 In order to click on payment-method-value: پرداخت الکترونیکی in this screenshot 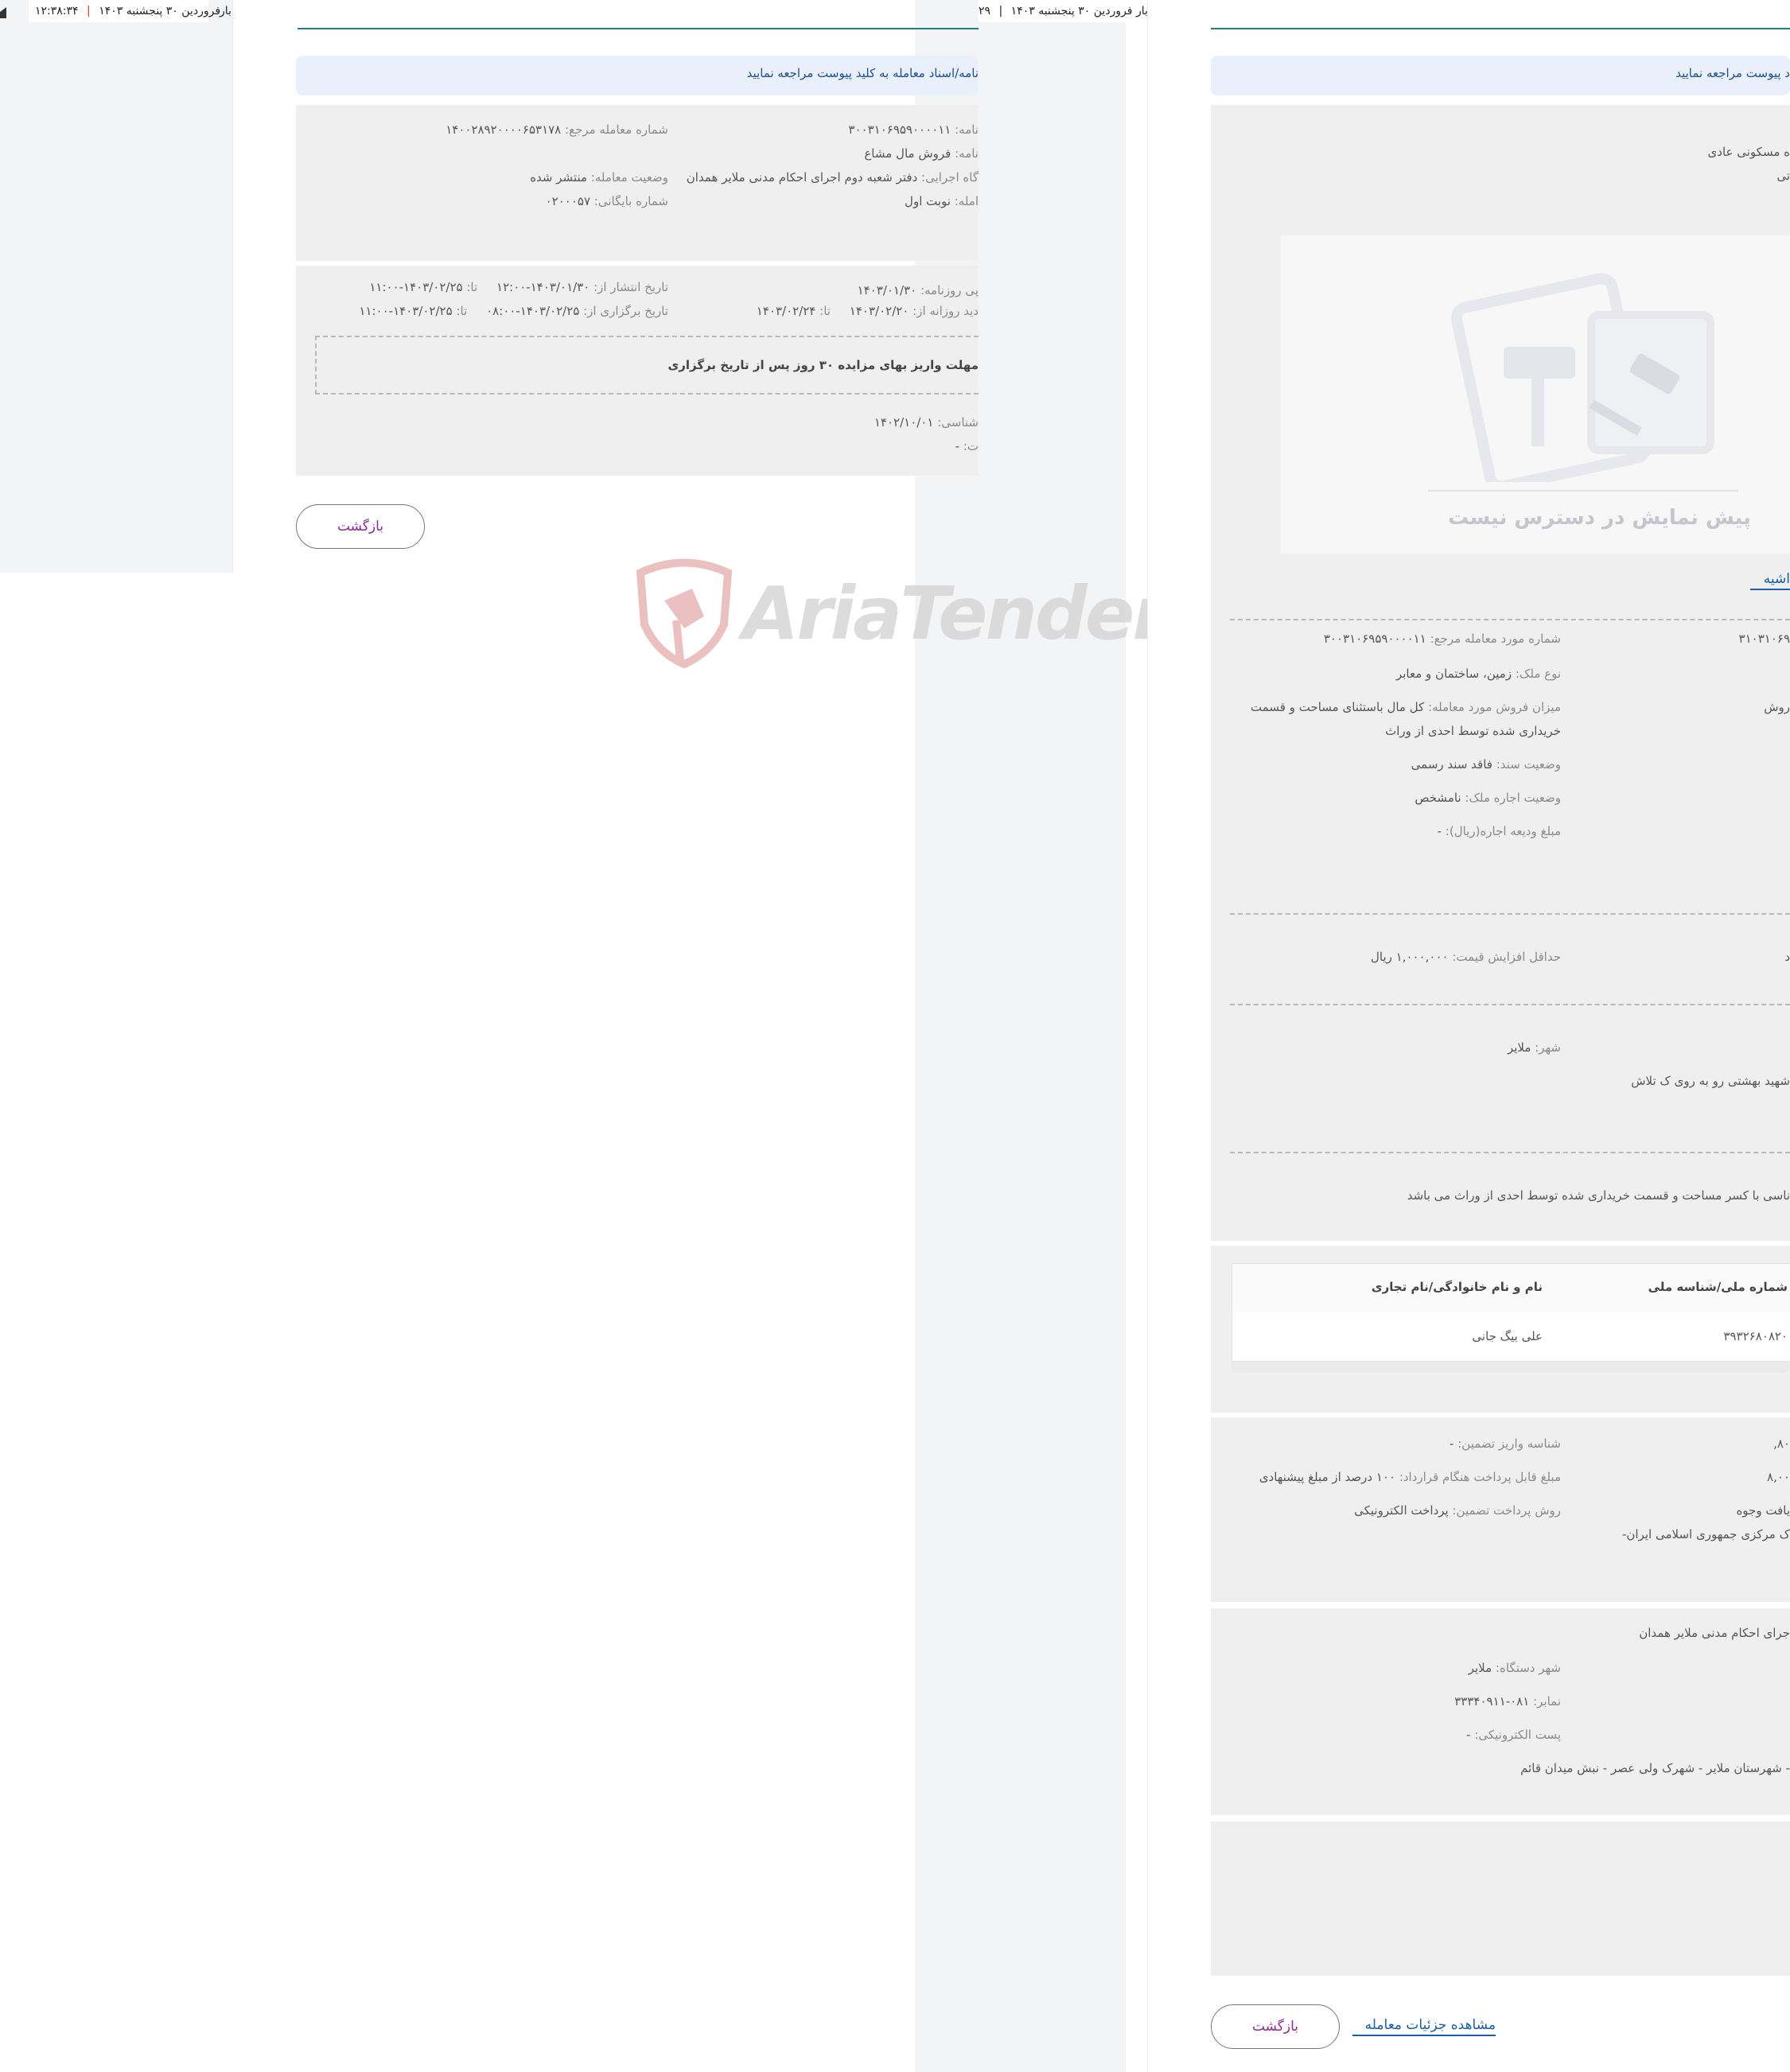, I will do `click(1402, 1510)`.